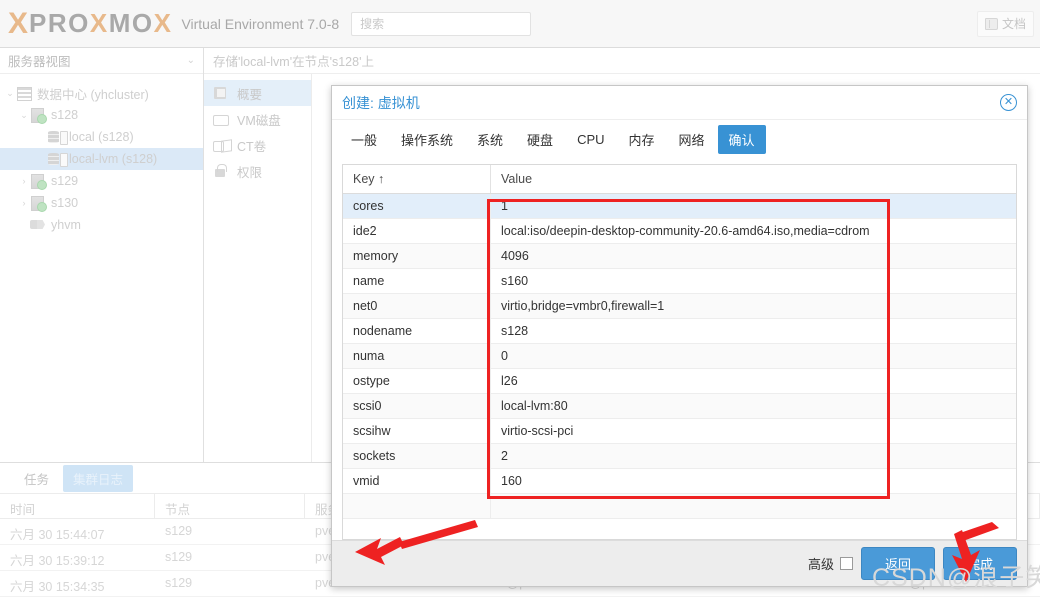 The height and width of the screenshot is (602, 1040). I want to click on table-row: numa 0, so click(679, 356).